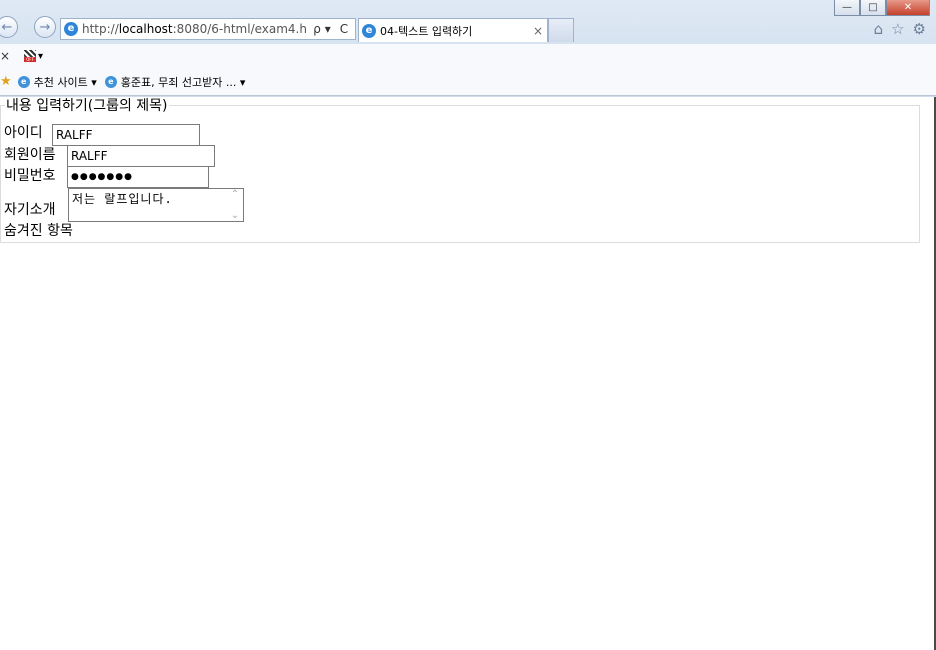 Image resolution: width=936 pixels, height=650 pixels. What do you see at coordinates (30, 176) in the screenshot?
I see `password-label: 비밀번호` at bounding box center [30, 176].